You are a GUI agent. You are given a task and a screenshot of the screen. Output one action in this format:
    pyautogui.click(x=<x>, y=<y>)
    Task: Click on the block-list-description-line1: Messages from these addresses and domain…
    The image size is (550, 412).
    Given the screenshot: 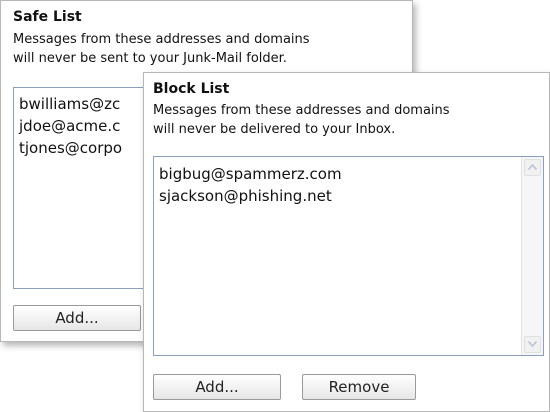 What is the action you would take?
    pyautogui.click(x=301, y=110)
    